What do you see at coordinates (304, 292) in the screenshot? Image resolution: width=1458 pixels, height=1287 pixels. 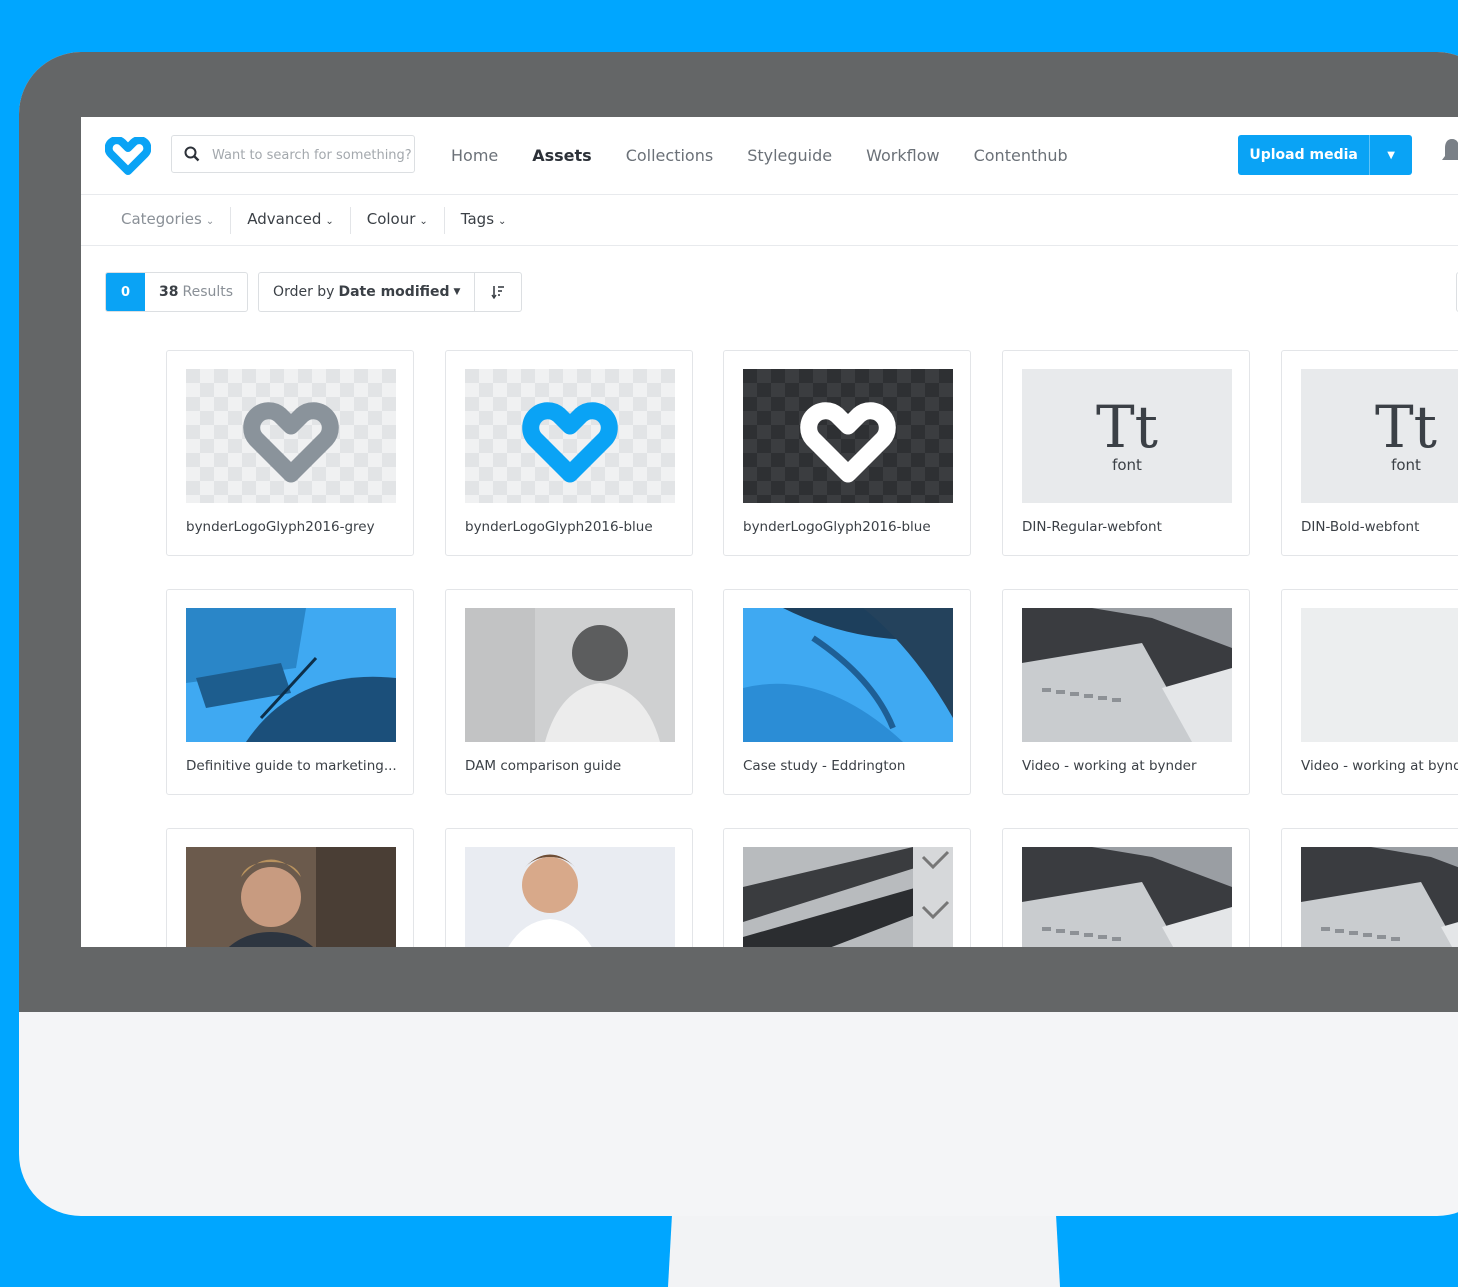 I see `order-by-prefix: Order by` at bounding box center [304, 292].